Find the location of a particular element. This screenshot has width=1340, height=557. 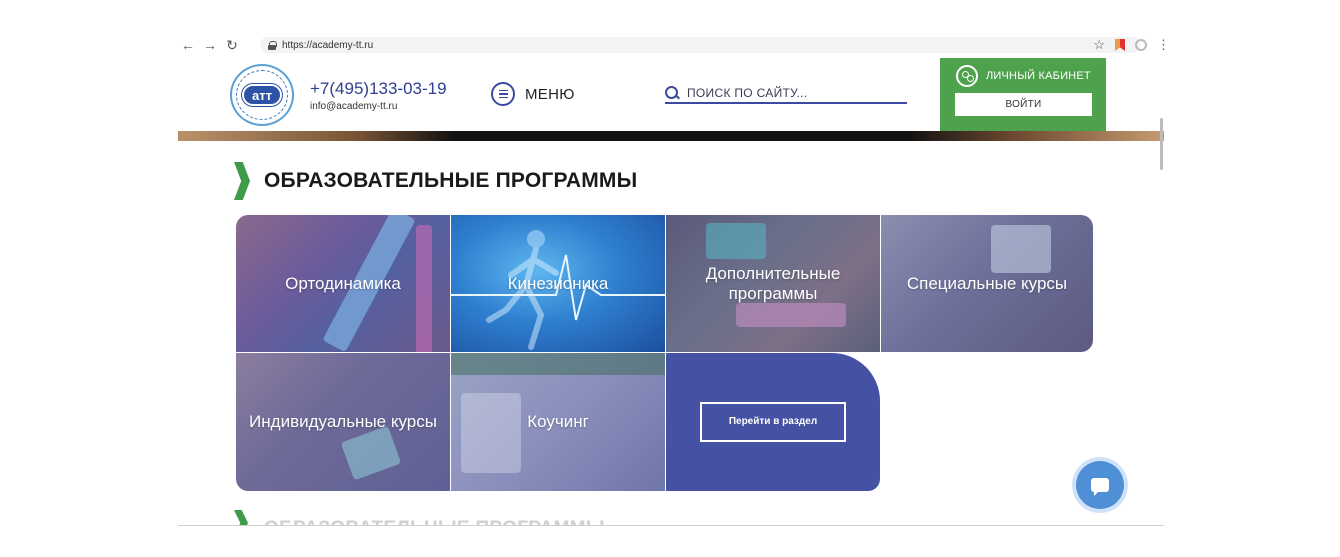

tile-label: Дополнительные программы is located at coordinates (773, 283).